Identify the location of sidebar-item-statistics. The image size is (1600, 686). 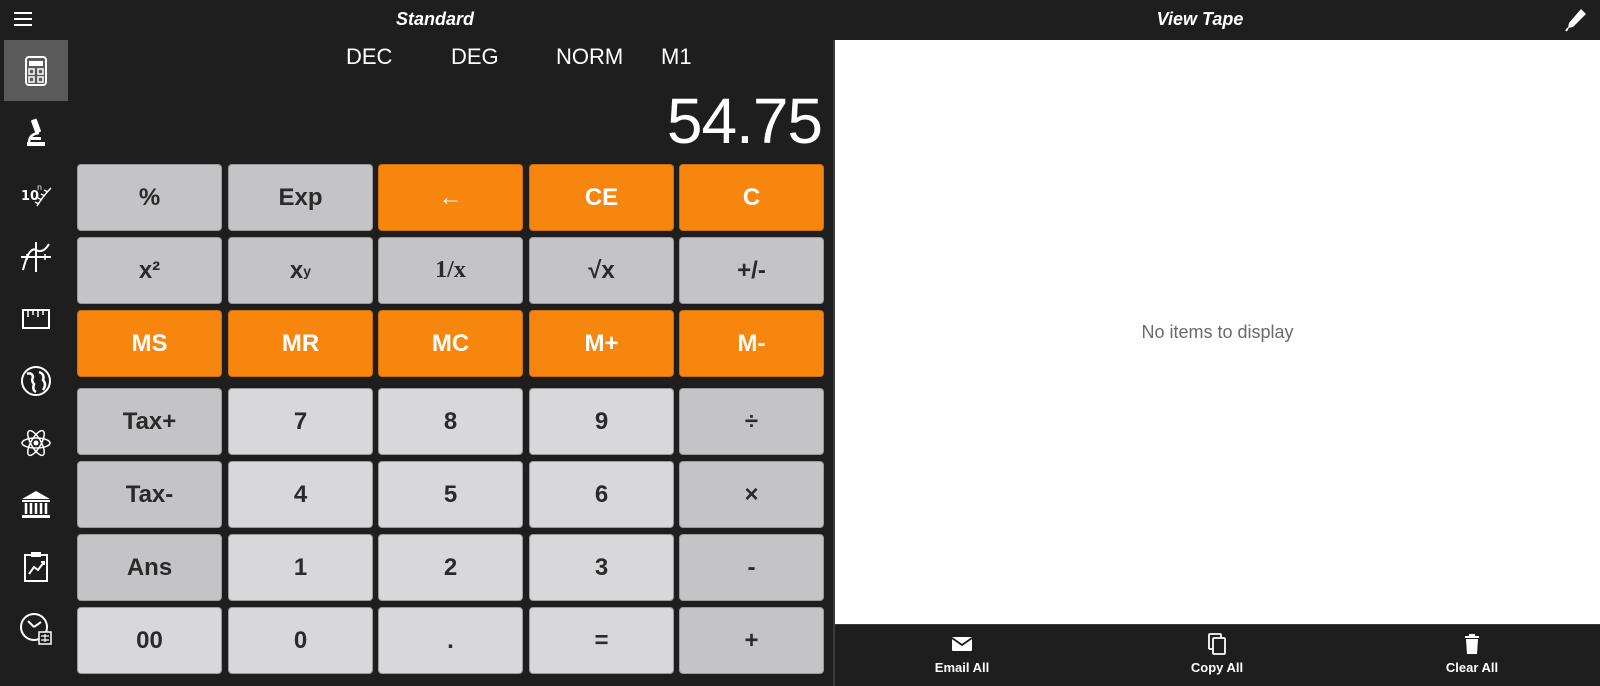
(36, 566).